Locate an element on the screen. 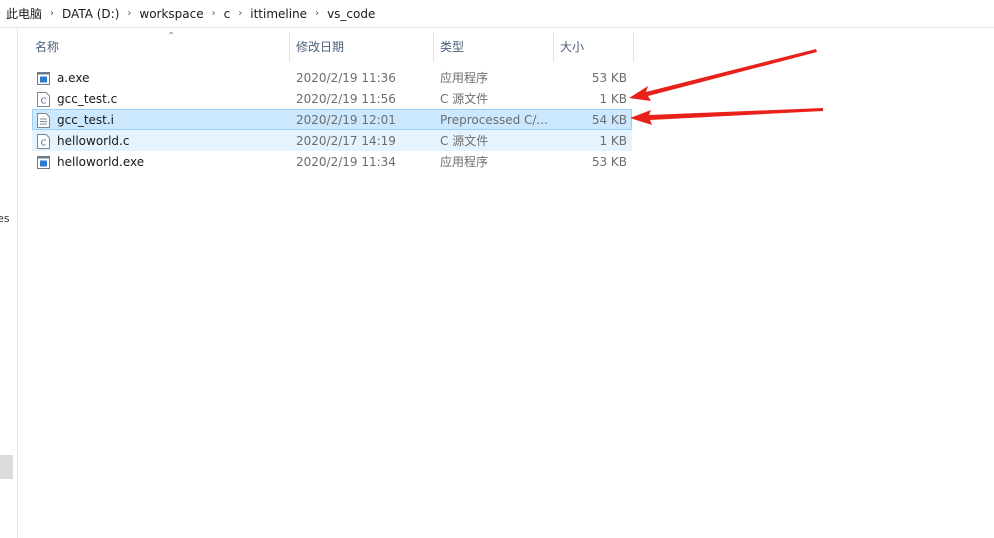 The width and height of the screenshot is (994, 538). breadcrumb-workspace: workspace is located at coordinates (171, 14).